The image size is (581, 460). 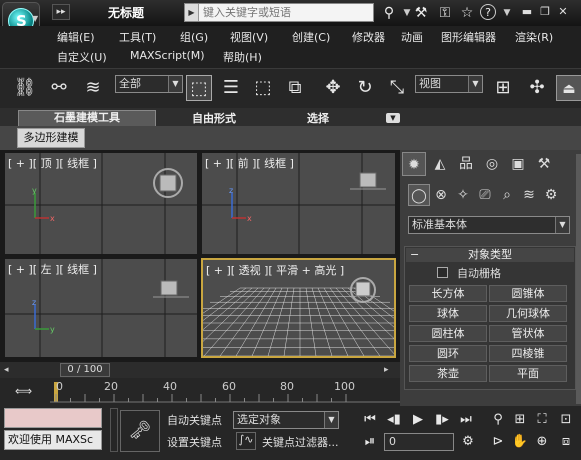 I want to click on key-mode-toggle-icon: ⏯, so click(x=370, y=442).